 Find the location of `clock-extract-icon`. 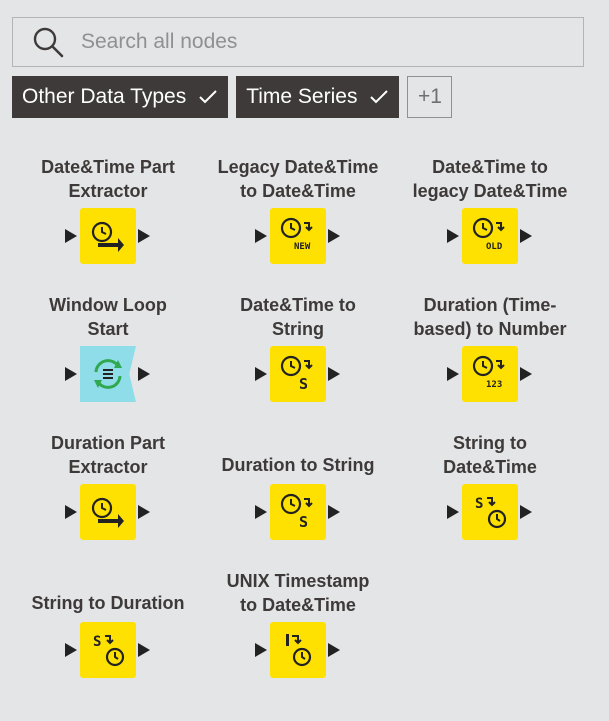

clock-extract-icon is located at coordinates (108, 236).